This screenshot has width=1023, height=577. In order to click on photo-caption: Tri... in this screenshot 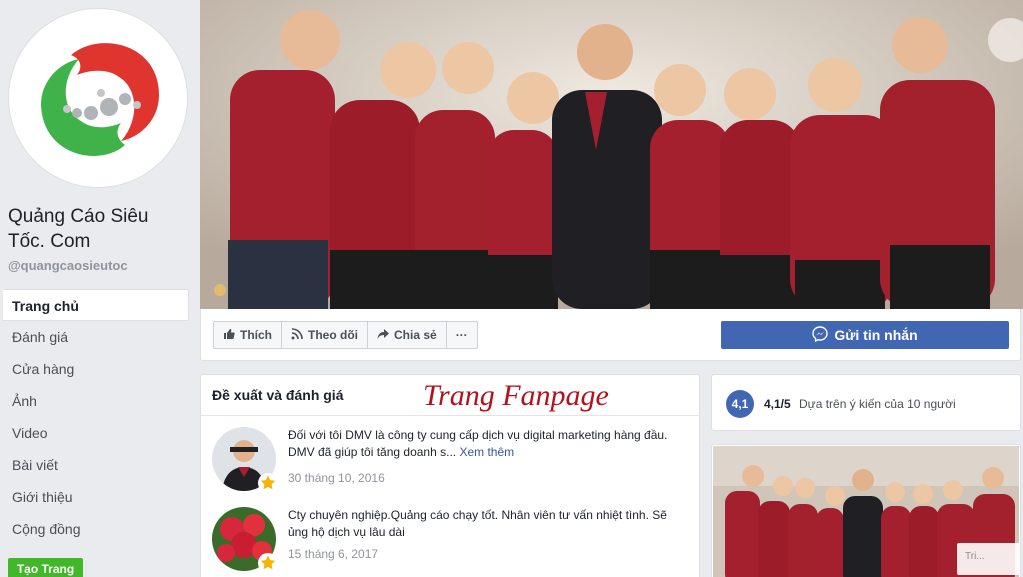, I will do `click(988, 559)`.